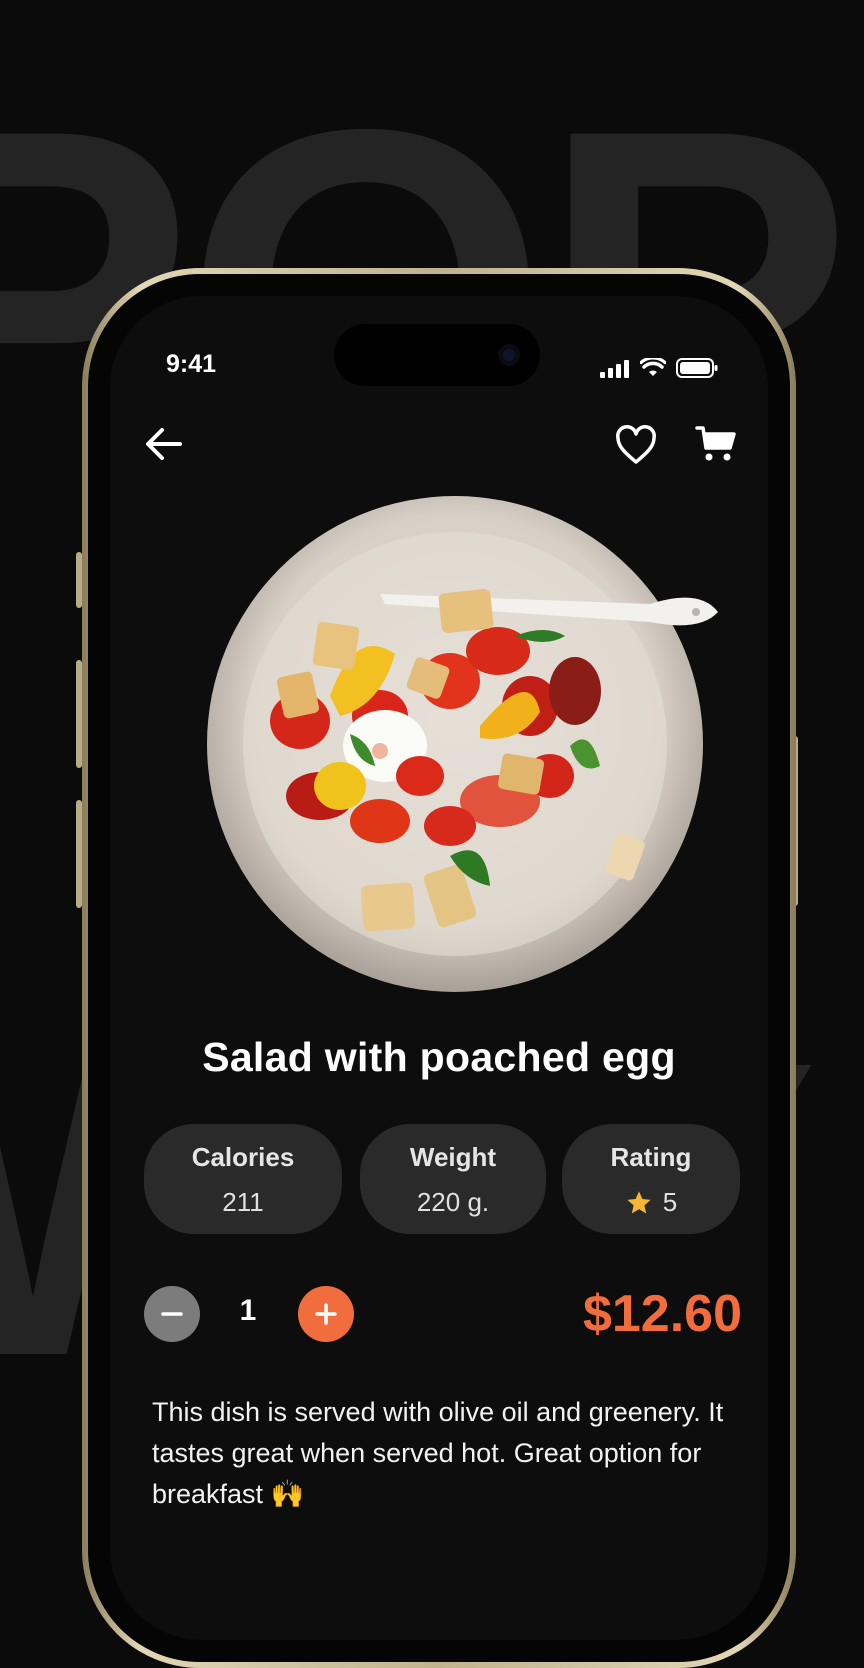  Describe the element at coordinates (670, 1202) in the screenshot. I see `stat-value-text: 5` at that location.